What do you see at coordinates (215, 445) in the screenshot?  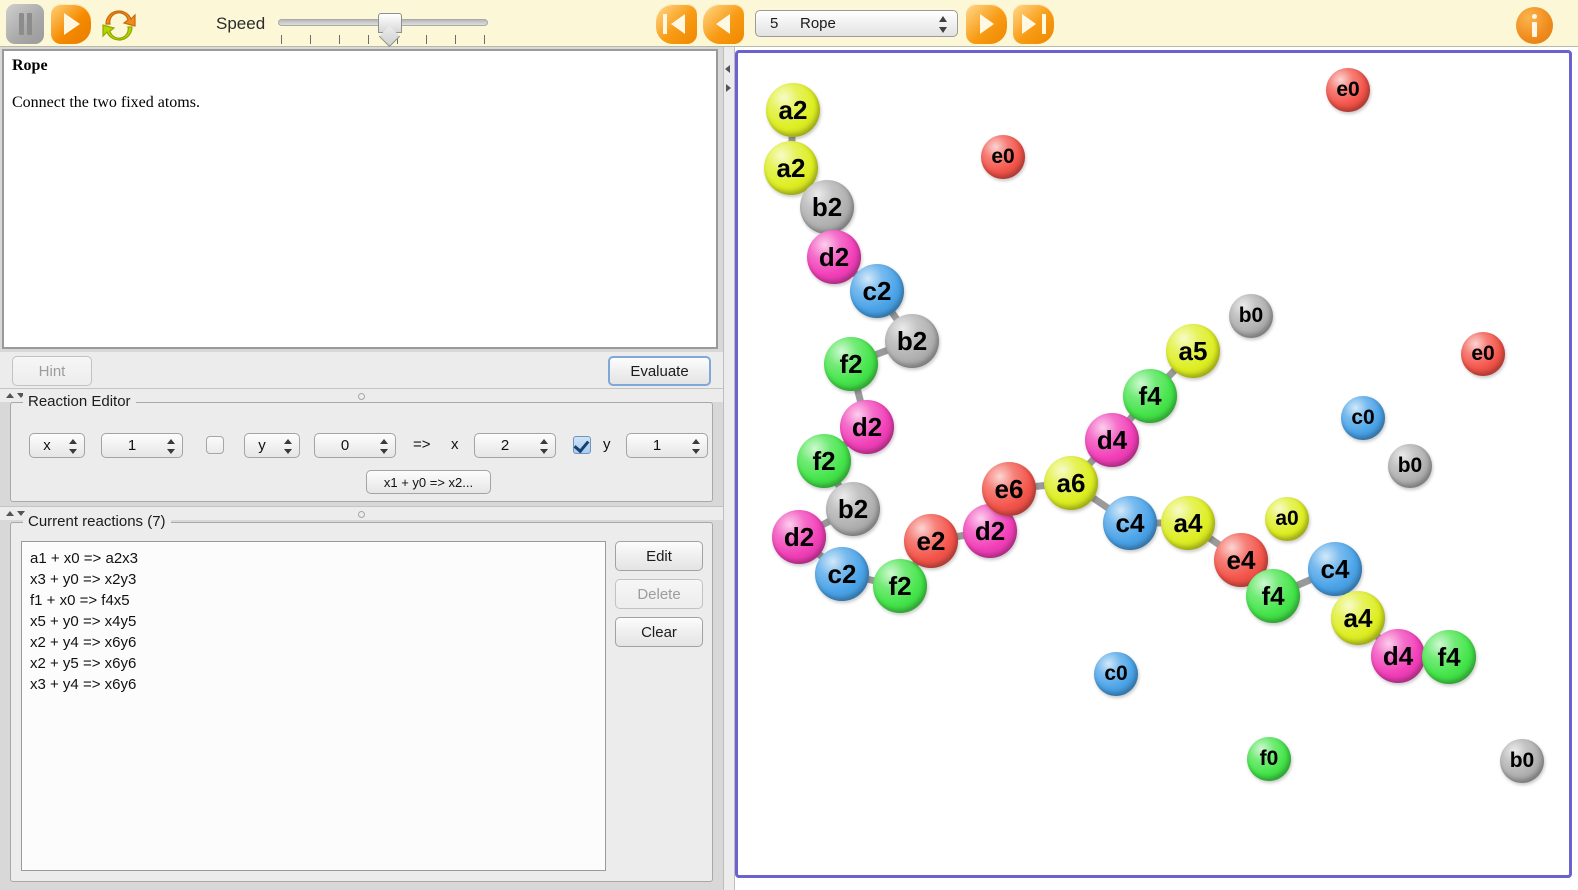 I see `left-checkbox` at bounding box center [215, 445].